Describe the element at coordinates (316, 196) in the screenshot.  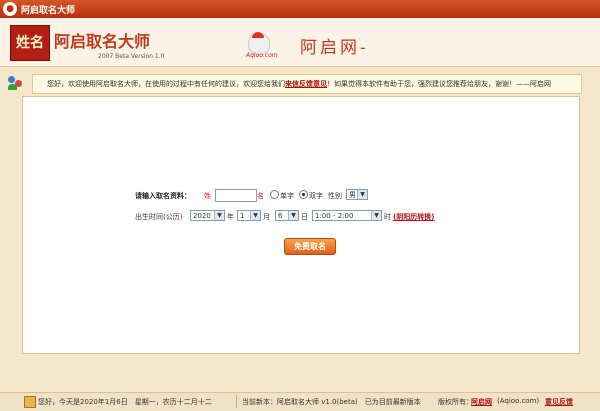
I see `double-char-label: 双字` at that location.